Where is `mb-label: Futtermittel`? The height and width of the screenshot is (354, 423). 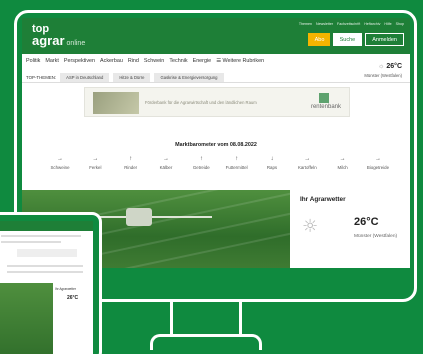 mb-label: Futtermittel is located at coordinates (236, 167).